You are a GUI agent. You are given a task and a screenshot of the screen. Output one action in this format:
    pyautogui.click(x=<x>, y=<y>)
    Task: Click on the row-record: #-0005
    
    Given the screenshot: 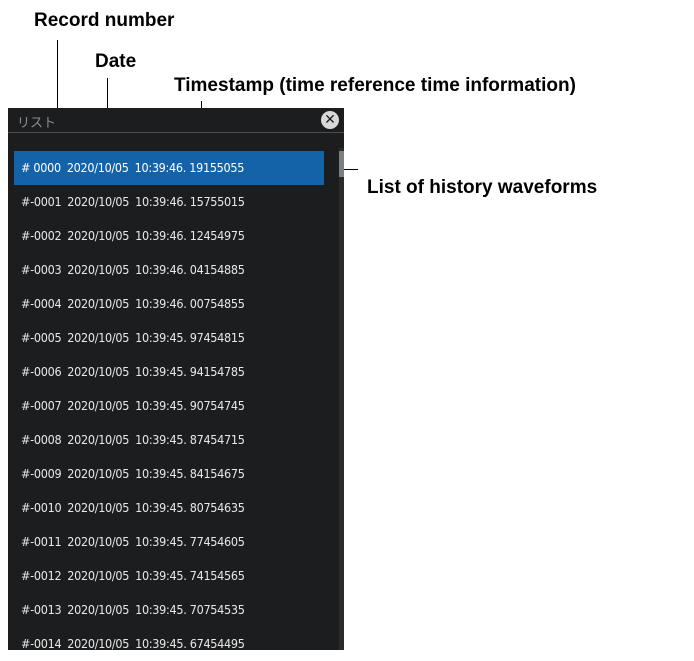 What is the action you would take?
    pyautogui.click(x=41, y=337)
    